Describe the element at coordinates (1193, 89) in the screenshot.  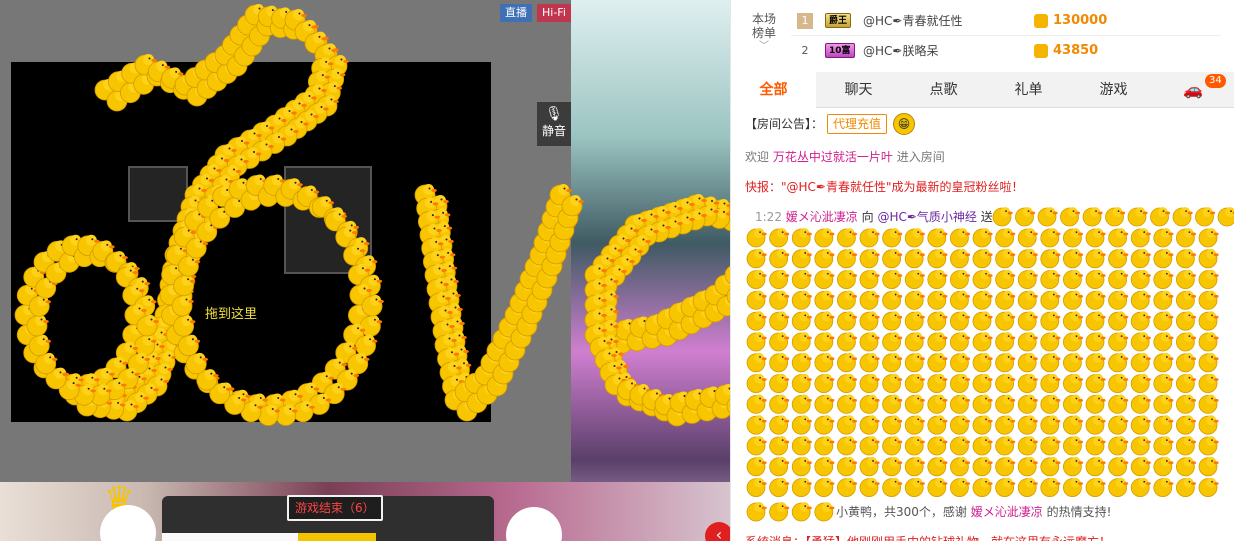
I see `car-icon: 🚗` at that location.